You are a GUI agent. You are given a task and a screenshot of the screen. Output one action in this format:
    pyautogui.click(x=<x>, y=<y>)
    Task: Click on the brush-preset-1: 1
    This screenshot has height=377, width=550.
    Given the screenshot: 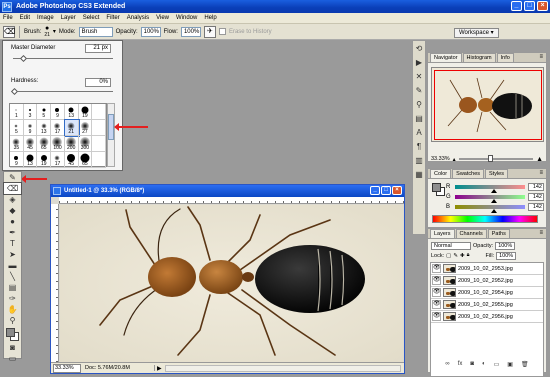 What is the action you would take?
    pyautogui.click(x=17, y=112)
    